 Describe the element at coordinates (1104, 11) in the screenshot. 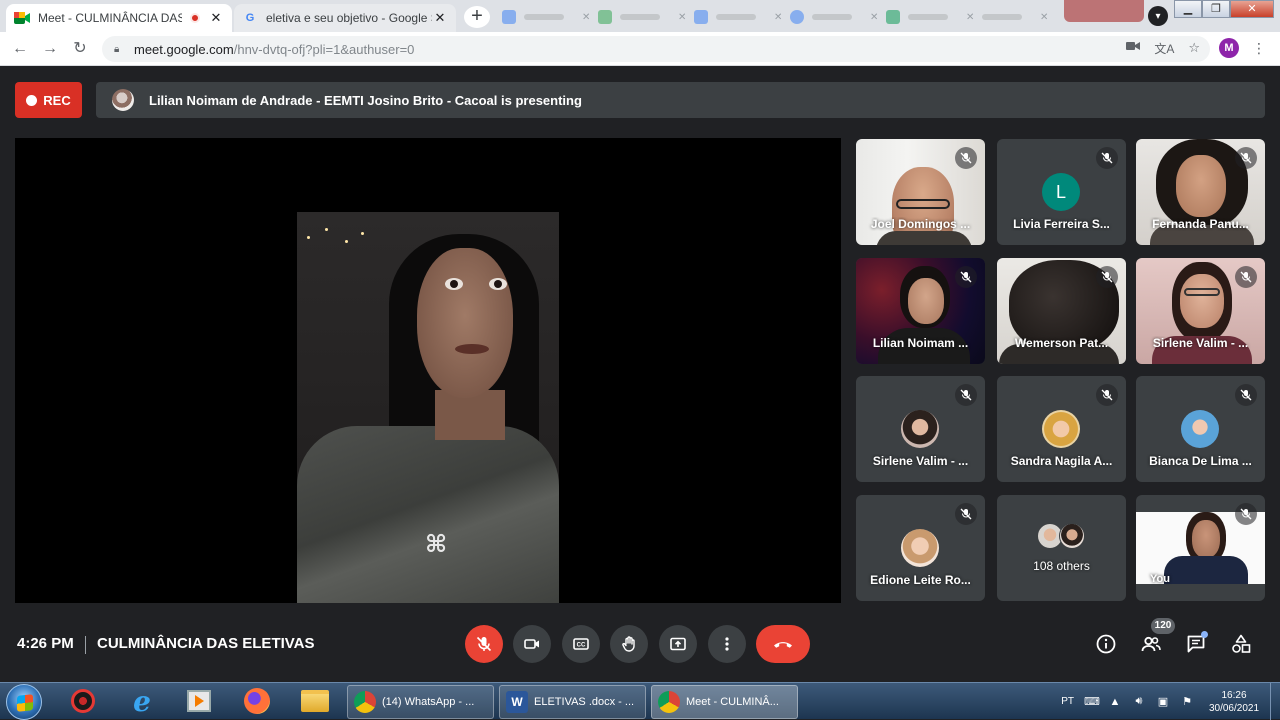

I see `background-tab` at that location.